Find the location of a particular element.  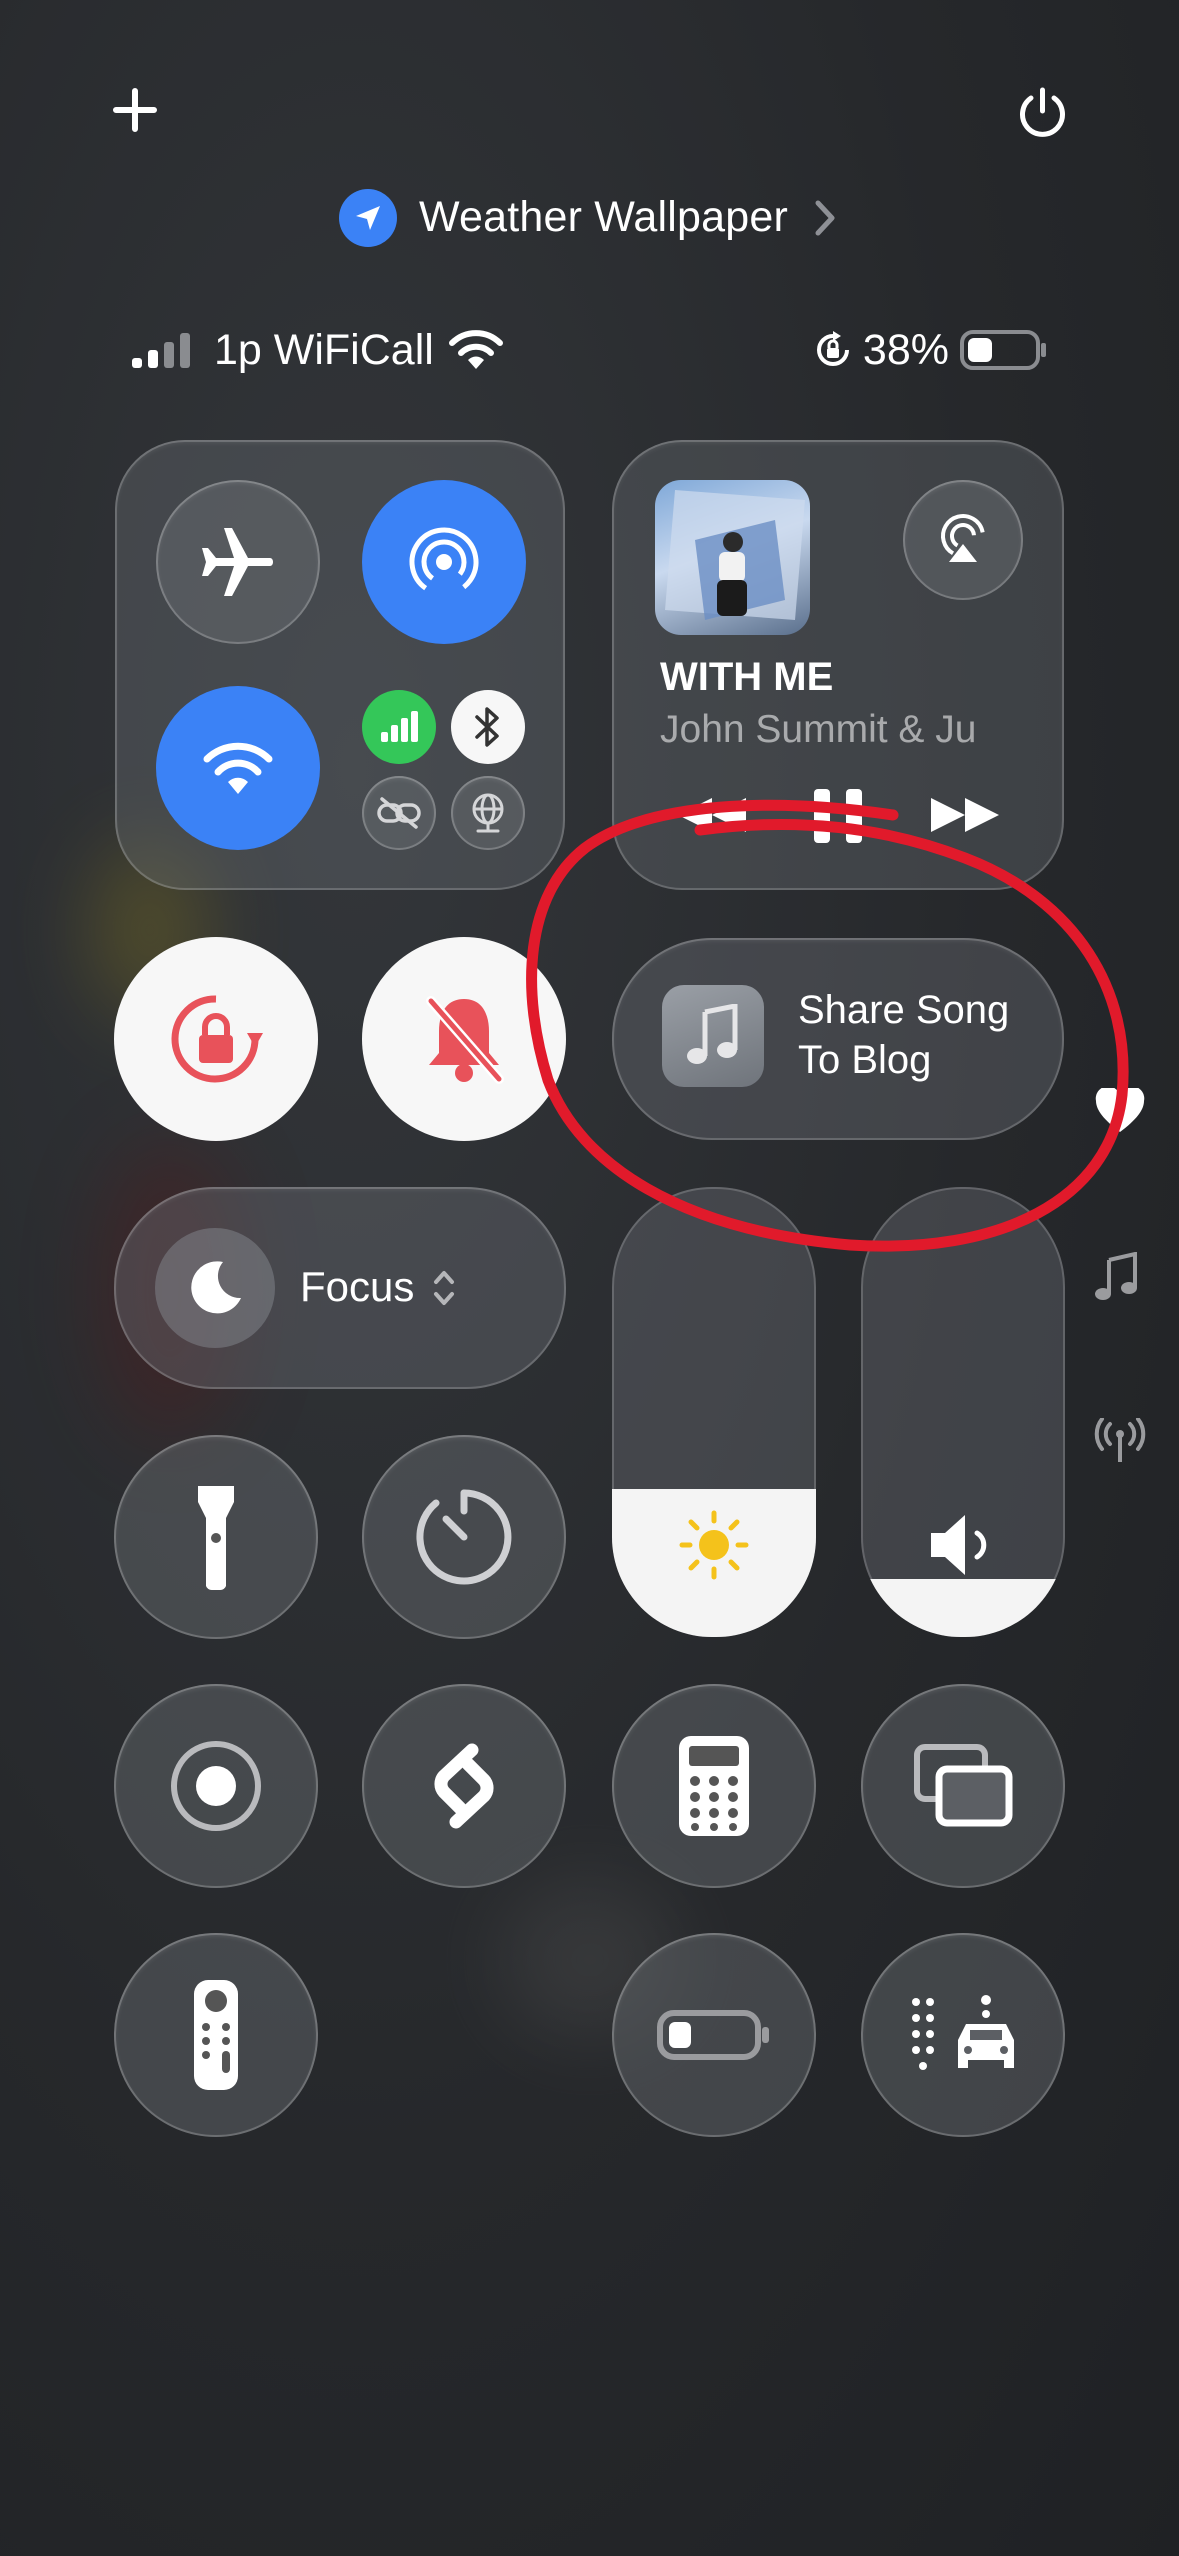

vpn-toggle is located at coordinates (488, 813).